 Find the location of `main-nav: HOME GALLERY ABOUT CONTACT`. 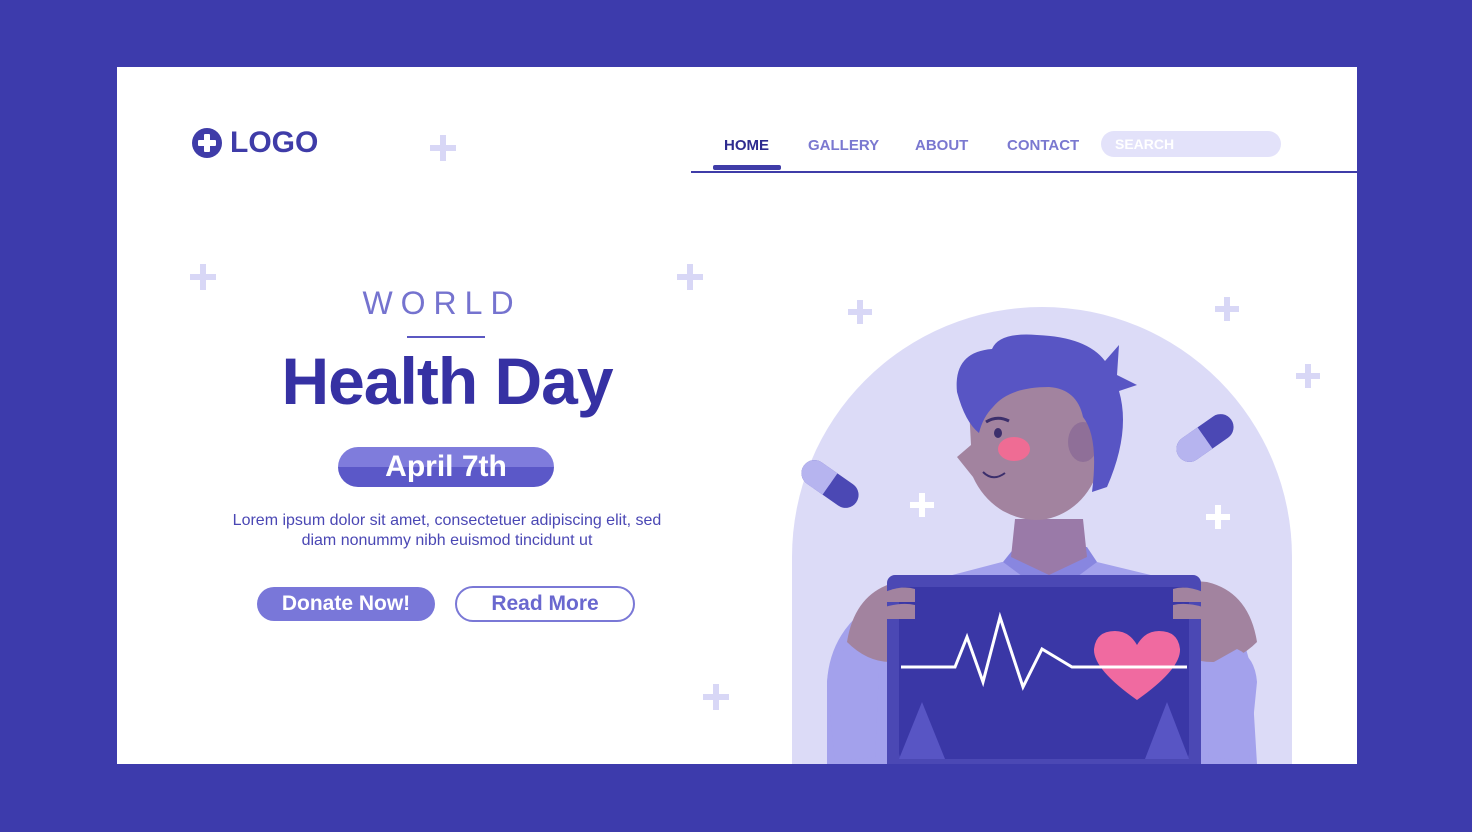

main-nav: HOME GALLERY ABOUT CONTACT is located at coordinates (1024, 151).